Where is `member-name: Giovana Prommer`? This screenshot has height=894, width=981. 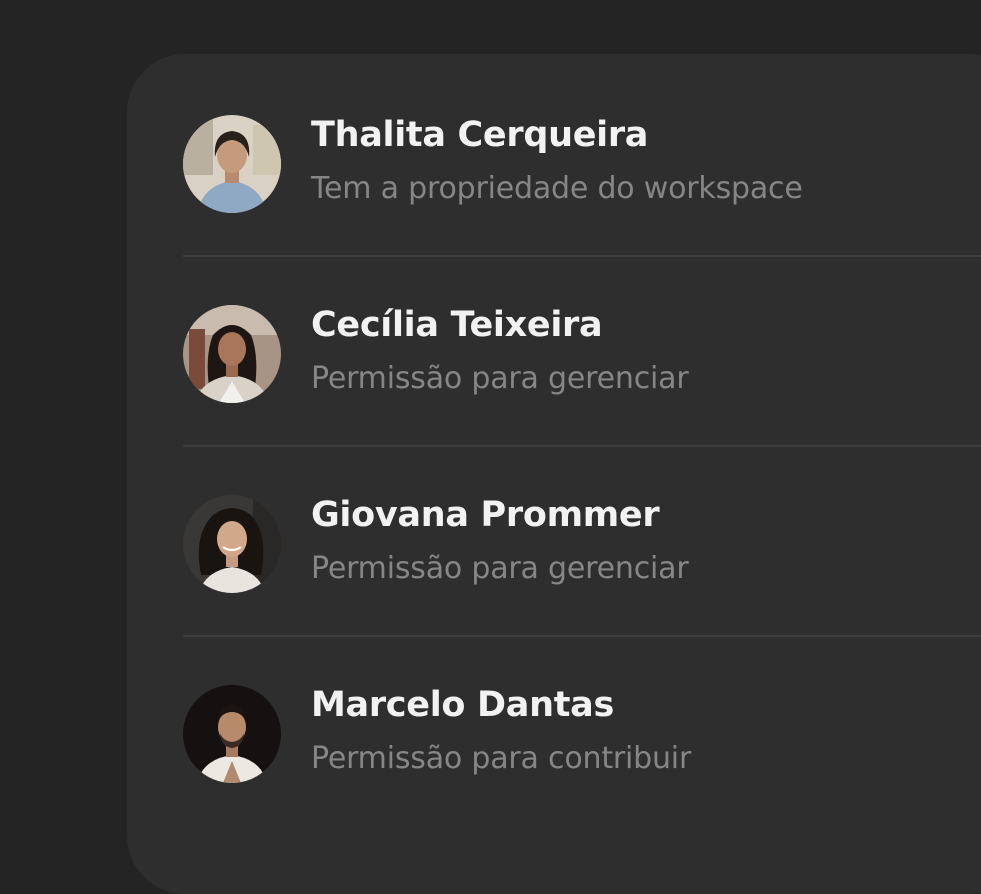
member-name: Giovana Prommer is located at coordinates (485, 515).